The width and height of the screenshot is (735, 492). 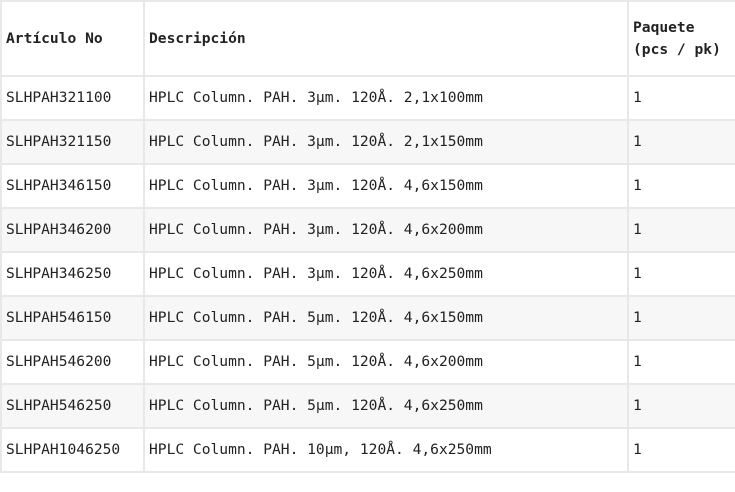 I want to click on cell-article-no: SLHPAH546150, so click(x=72, y=318).